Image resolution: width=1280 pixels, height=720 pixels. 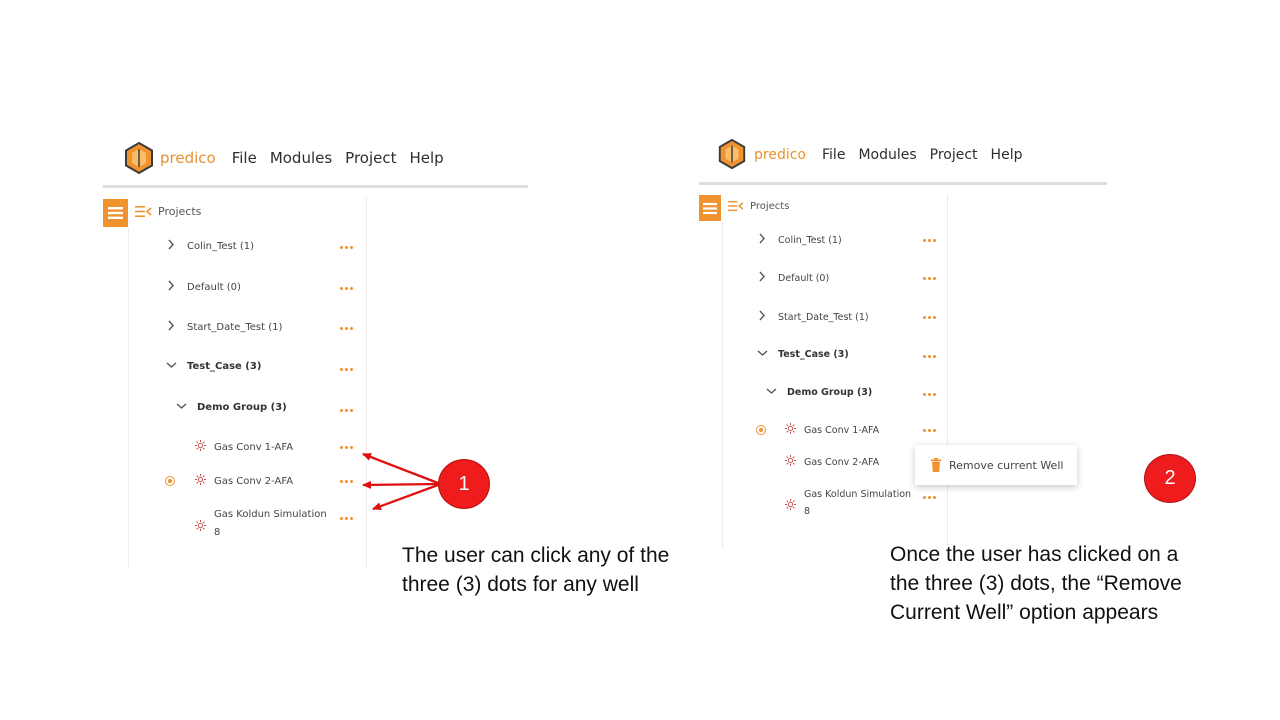 I want to click on context-menu: Remove current Well, so click(x=996, y=465).